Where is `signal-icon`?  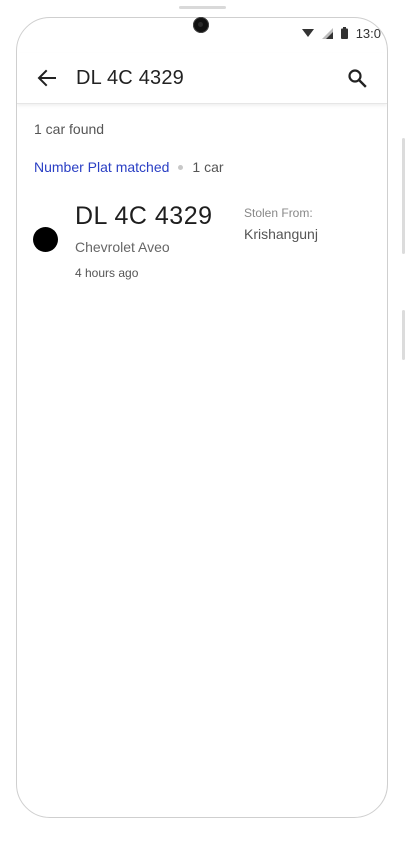
signal-icon is located at coordinates (327, 33).